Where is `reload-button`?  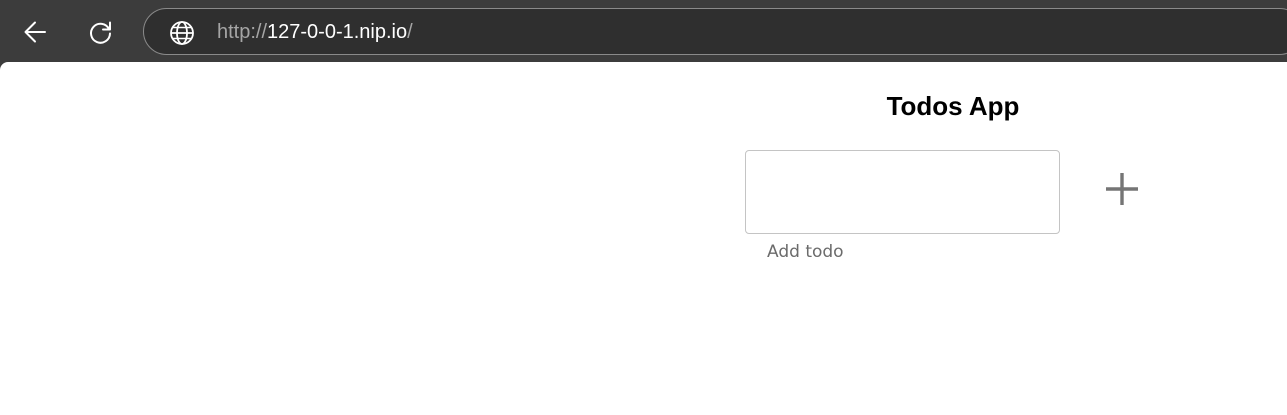 reload-button is located at coordinates (101, 32).